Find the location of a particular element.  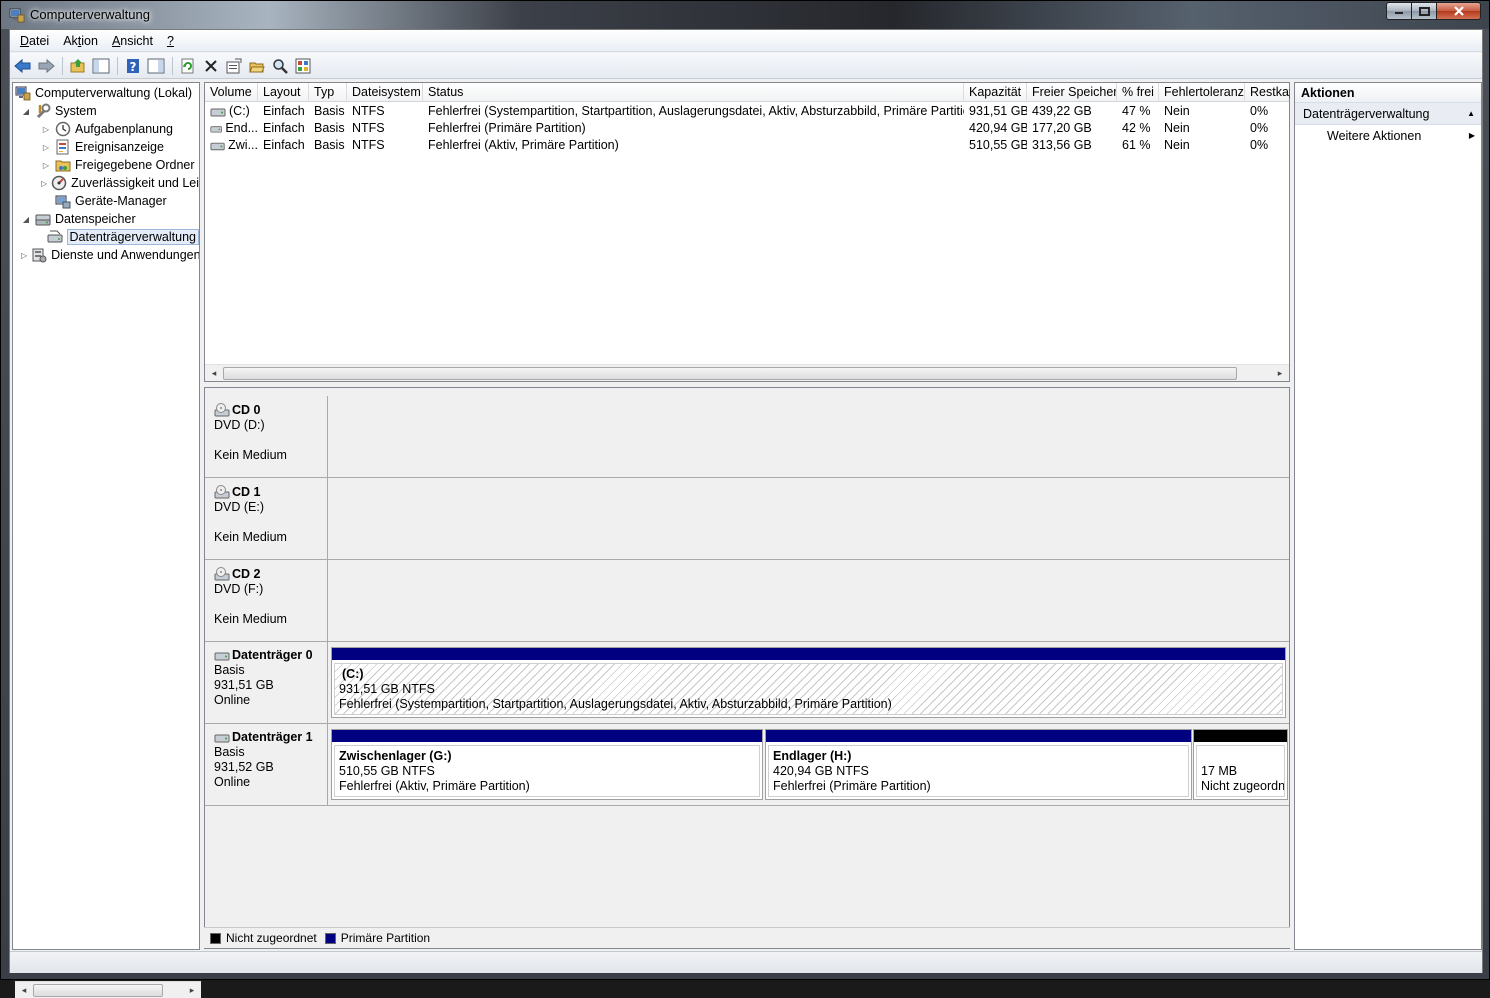

maximize-button is located at coordinates (1424, 11).